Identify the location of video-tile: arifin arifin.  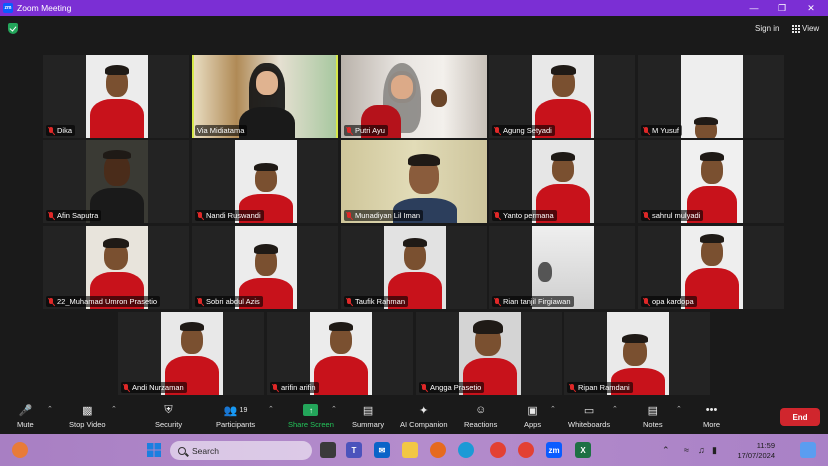
(340, 353).